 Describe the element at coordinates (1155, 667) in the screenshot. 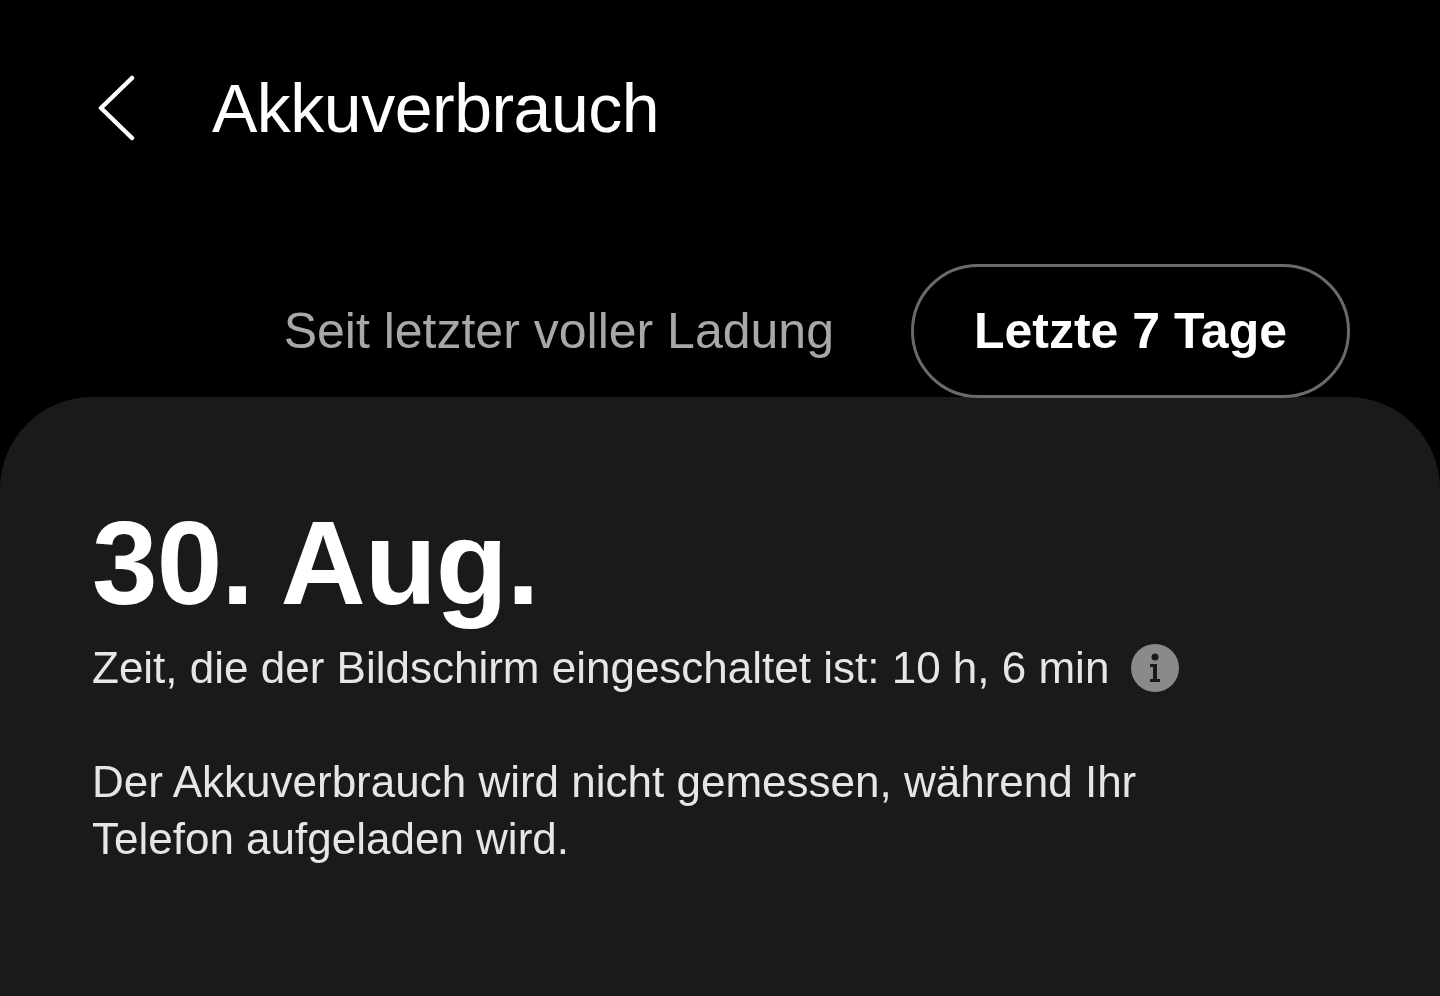

I see `info-icon` at that location.